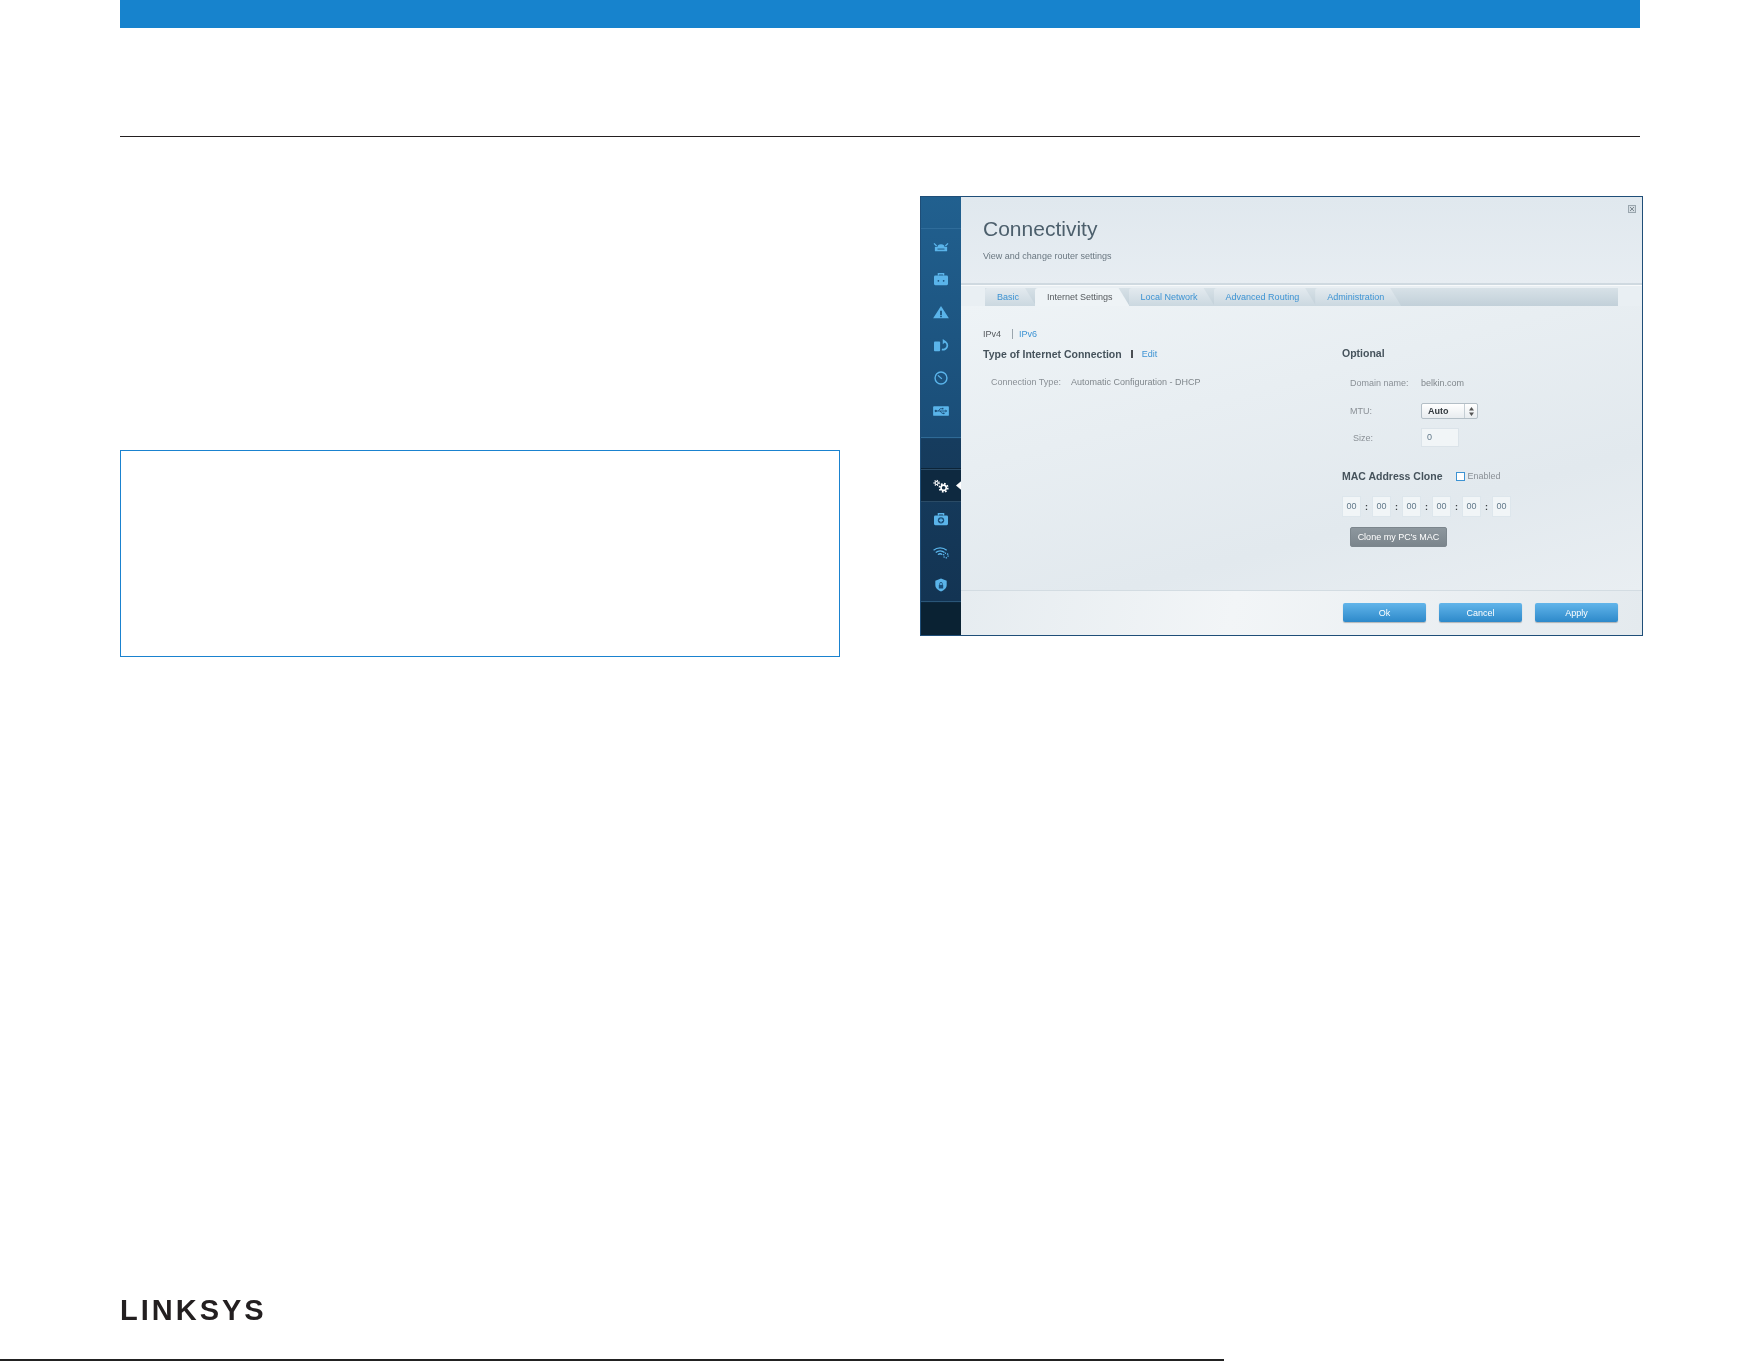 This screenshot has width=1761, height=1361. What do you see at coordinates (958, 485) in the screenshot?
I see `pointer-icon` at bounding box center [958, 485].